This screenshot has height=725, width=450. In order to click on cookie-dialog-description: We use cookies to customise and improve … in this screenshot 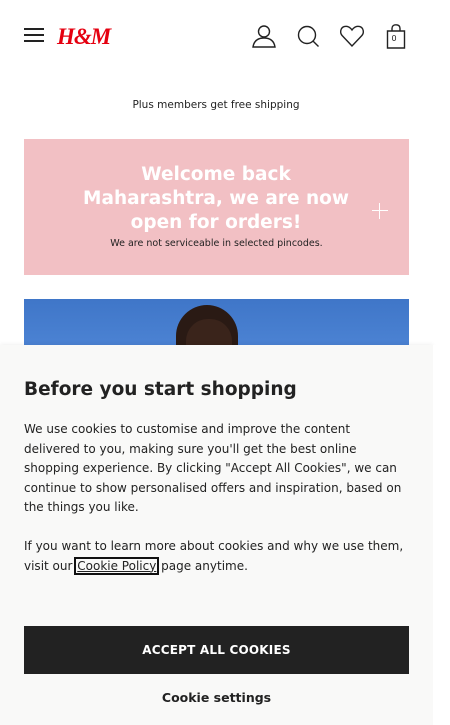, I will do `click(213, 468)`.